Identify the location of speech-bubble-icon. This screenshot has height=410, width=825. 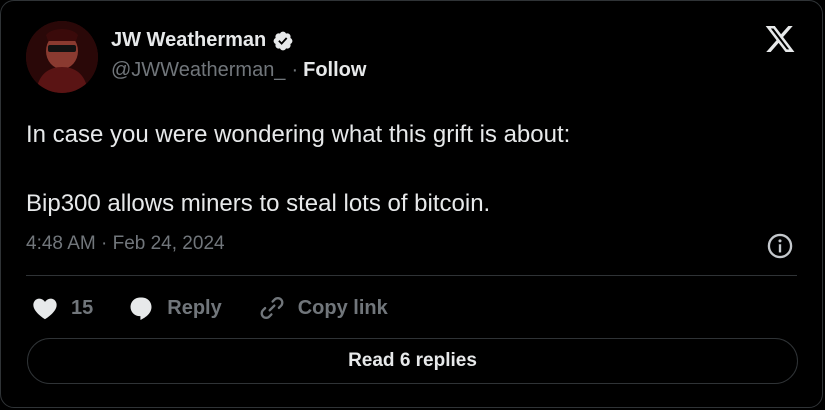
(141, 308).